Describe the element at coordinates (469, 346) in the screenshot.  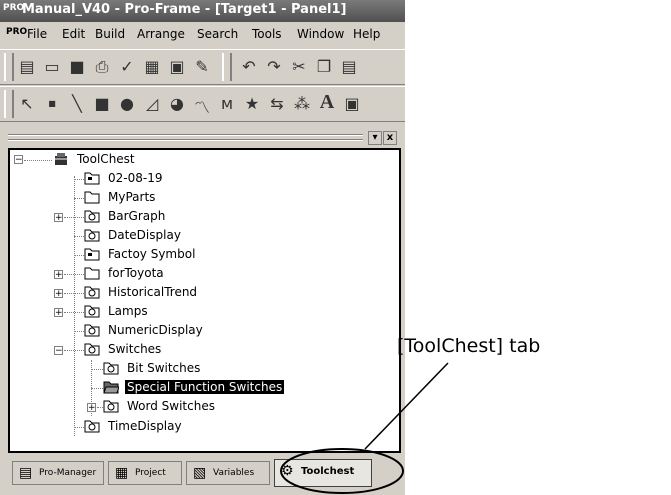
I see `callout-label: [ToolChest] tab` at that location.